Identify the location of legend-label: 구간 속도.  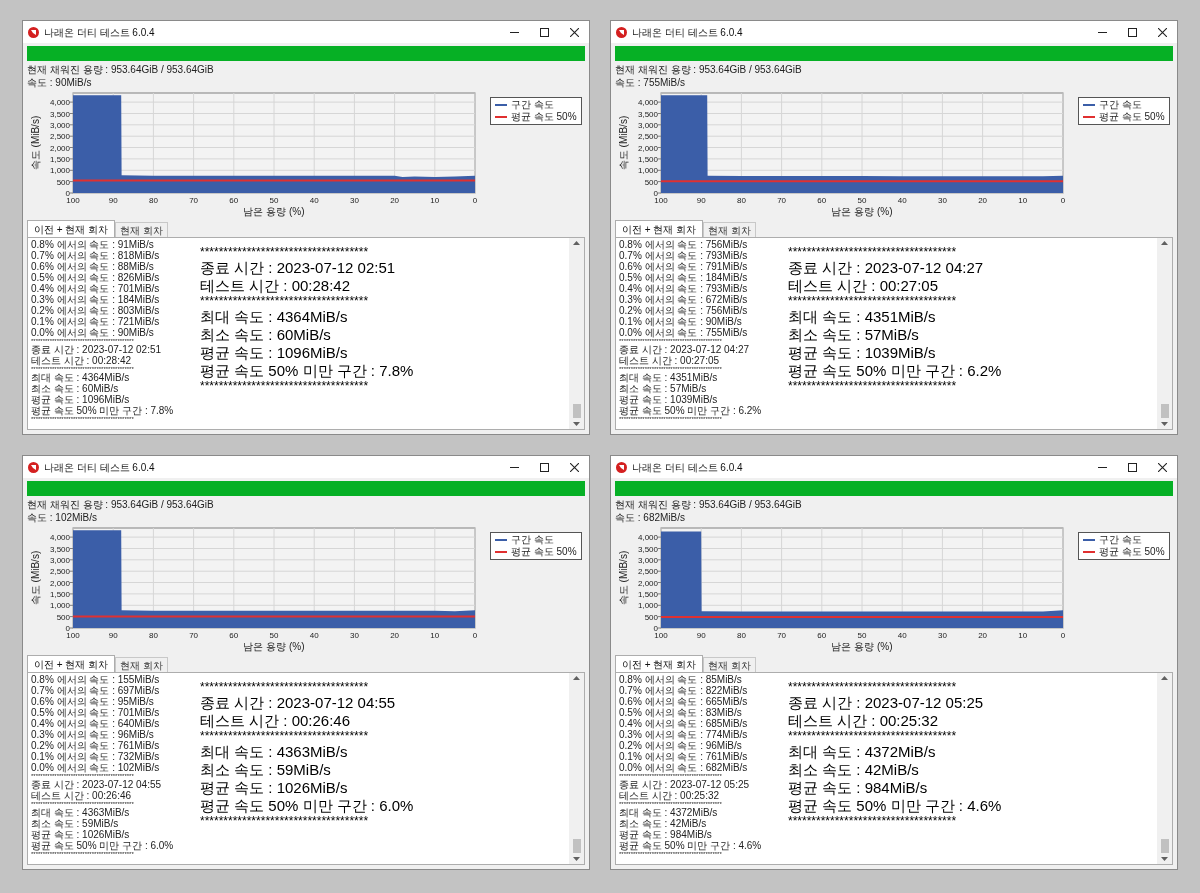
(532, 105).